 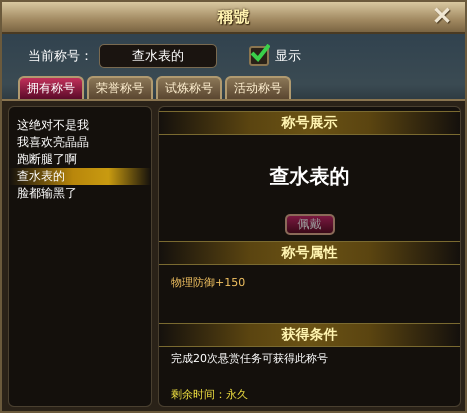 I want to click on title-list-item: 我喜欢亮晶晶, so click(x=80, y=142).